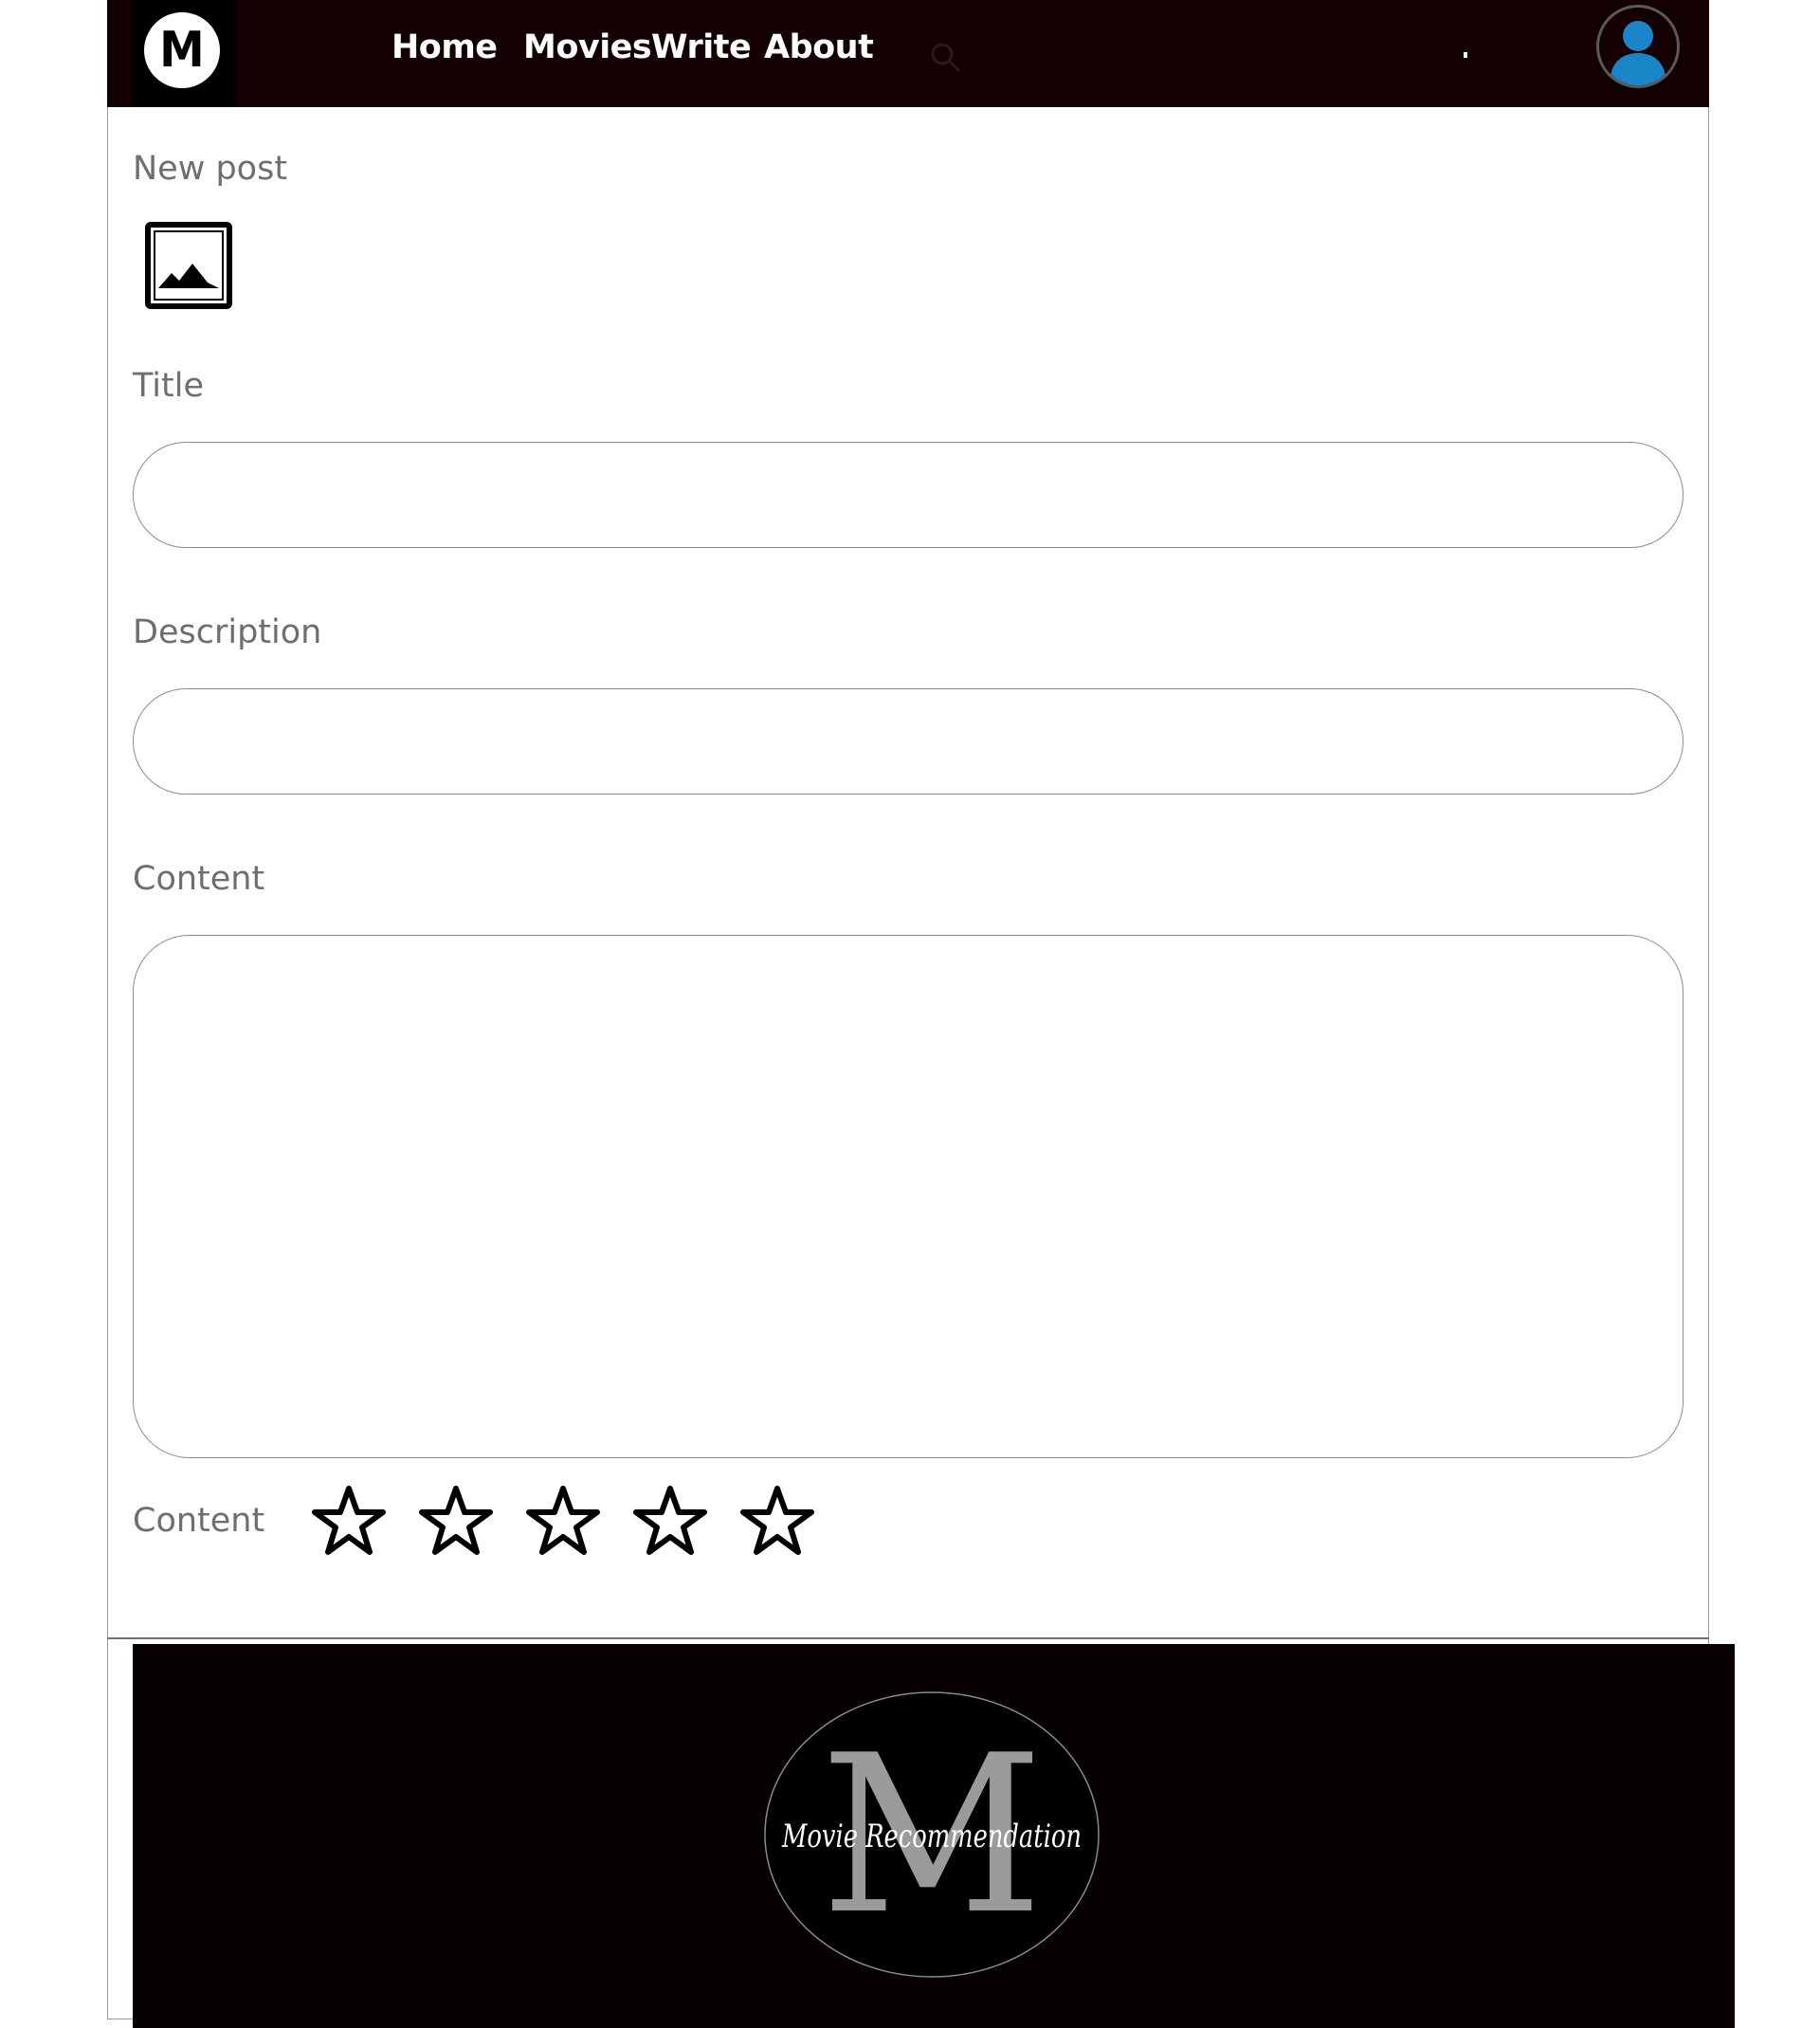 The height and width of the screenshot is (2028, 1820). Describe the element at coordinates (199, 879) in the screenshot. I see `content-label: Content` at that location.